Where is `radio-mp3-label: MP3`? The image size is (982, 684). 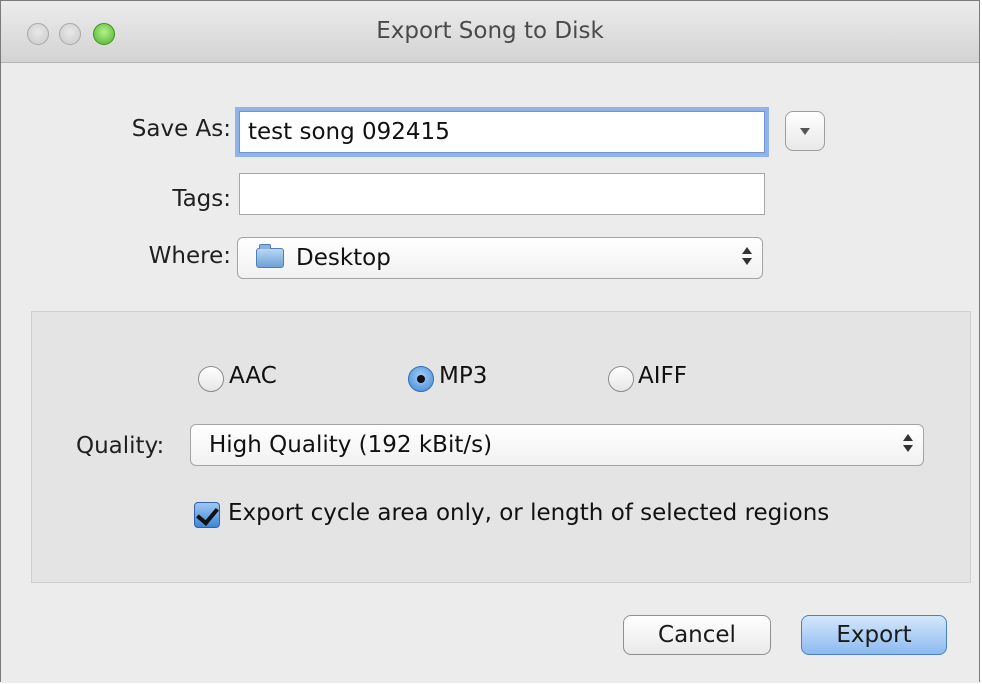
radio-mp3-label: MP3 is located at coordinates (463, 376).